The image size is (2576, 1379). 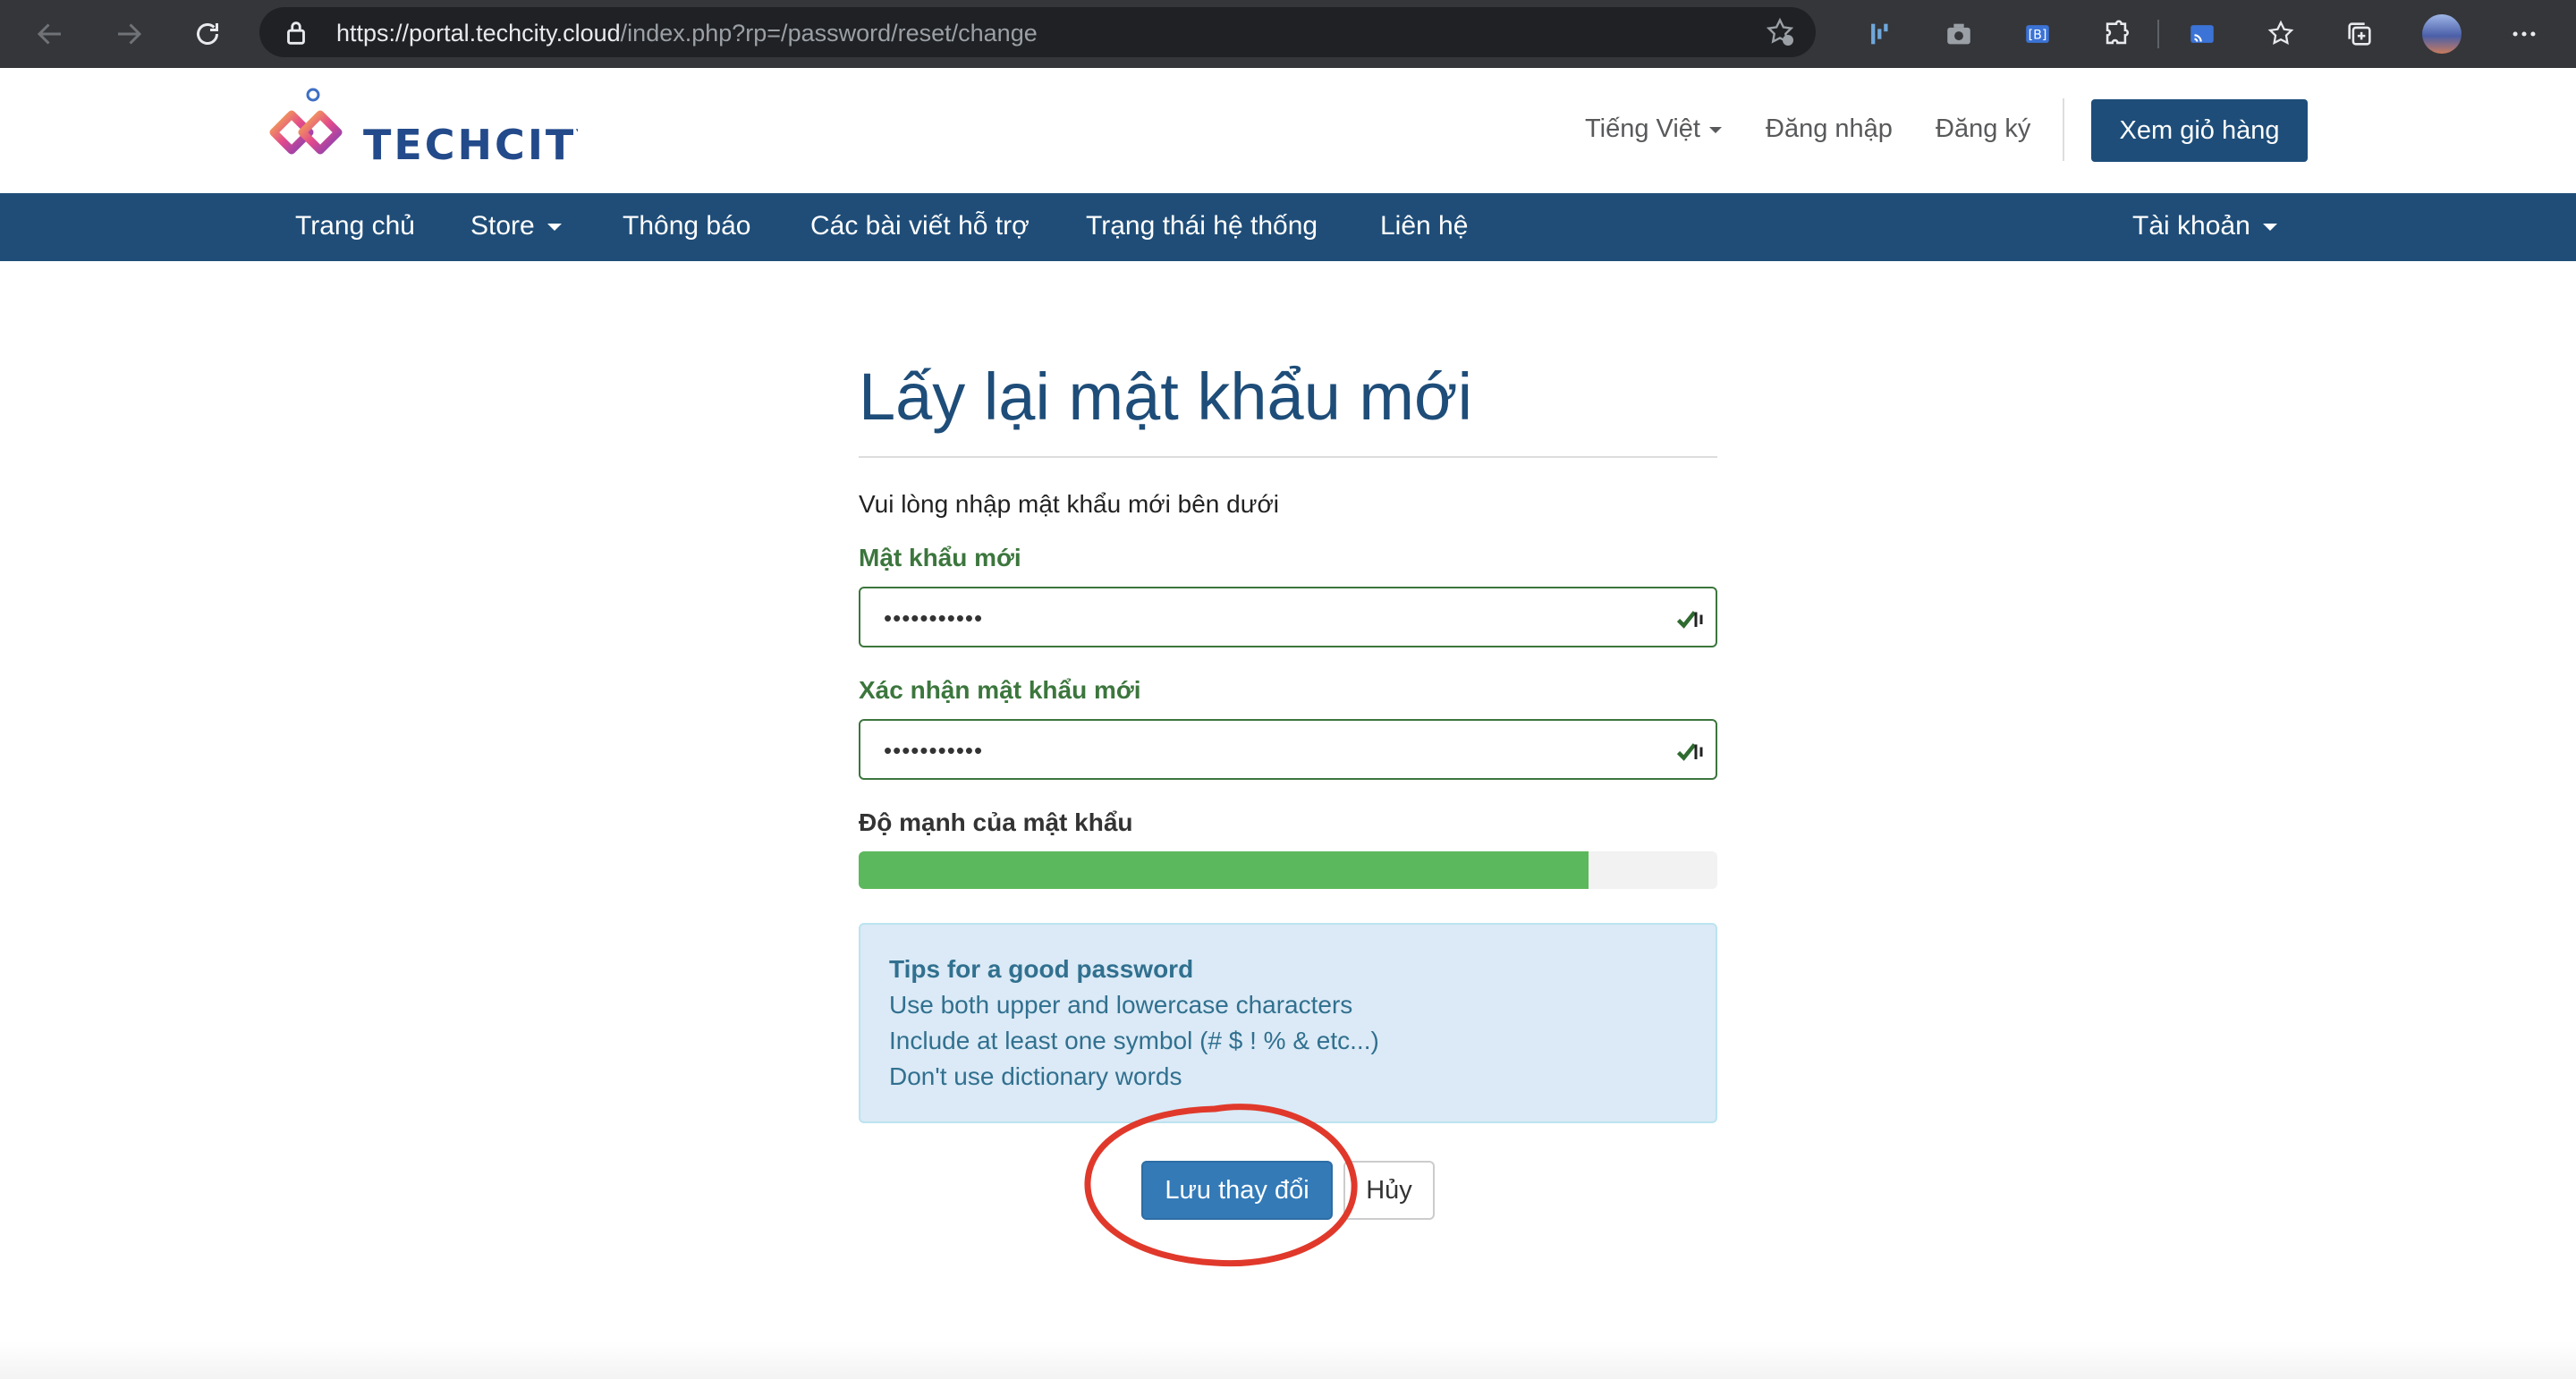 I want to click on nav-item-knowledgebase: Các bài viết hỗ trợ, so click(x=920, y=226).